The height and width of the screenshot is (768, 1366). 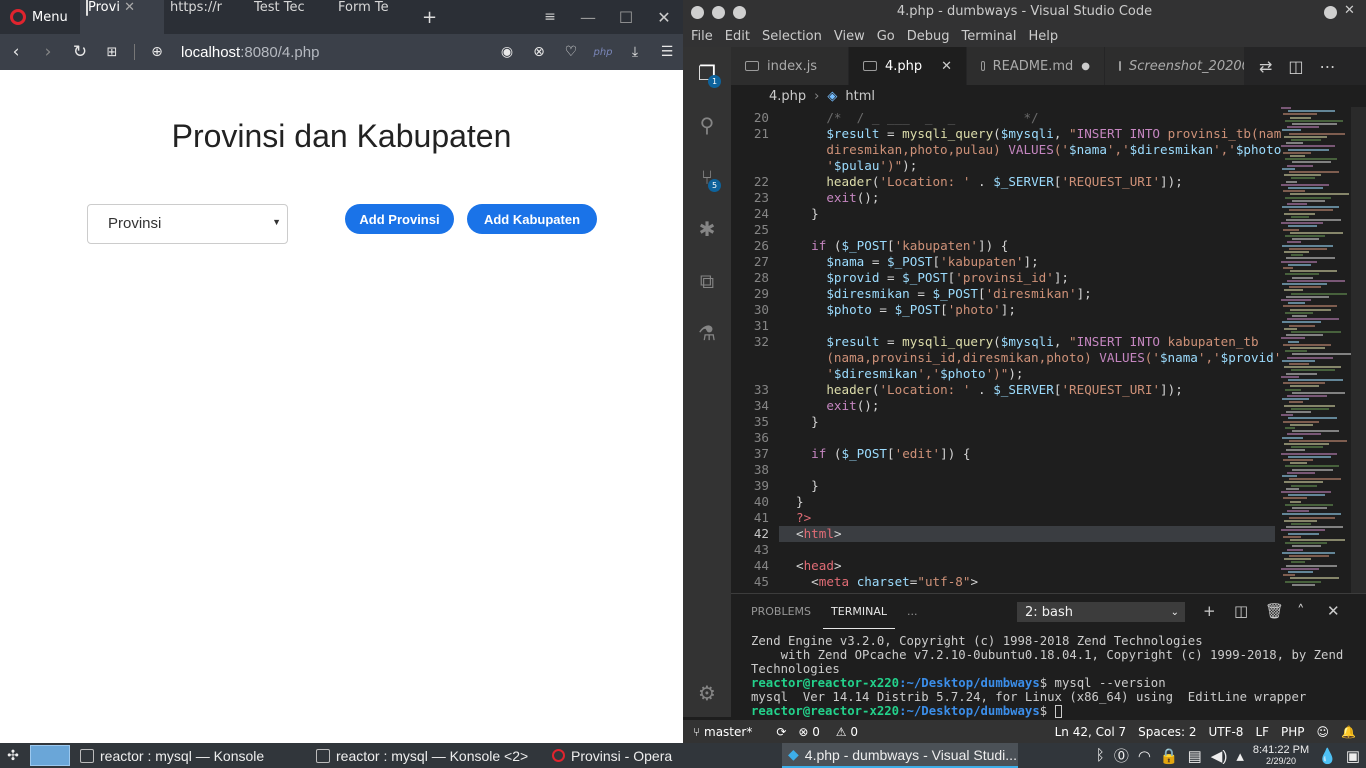 I want to click on add-provinsi-button: Add Provinsi, so click(x=399, y=219).